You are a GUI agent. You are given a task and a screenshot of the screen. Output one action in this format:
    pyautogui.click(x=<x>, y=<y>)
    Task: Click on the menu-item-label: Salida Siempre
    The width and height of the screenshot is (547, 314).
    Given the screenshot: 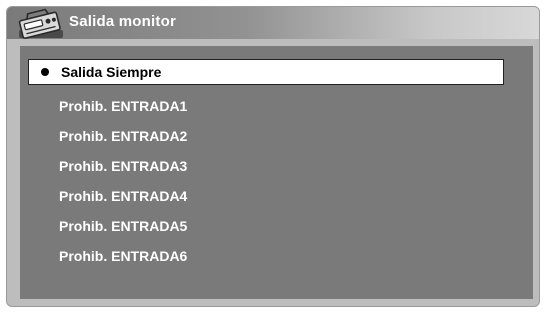 What is the action you would take?
    pyautogui.click(x=111, y=72)
    